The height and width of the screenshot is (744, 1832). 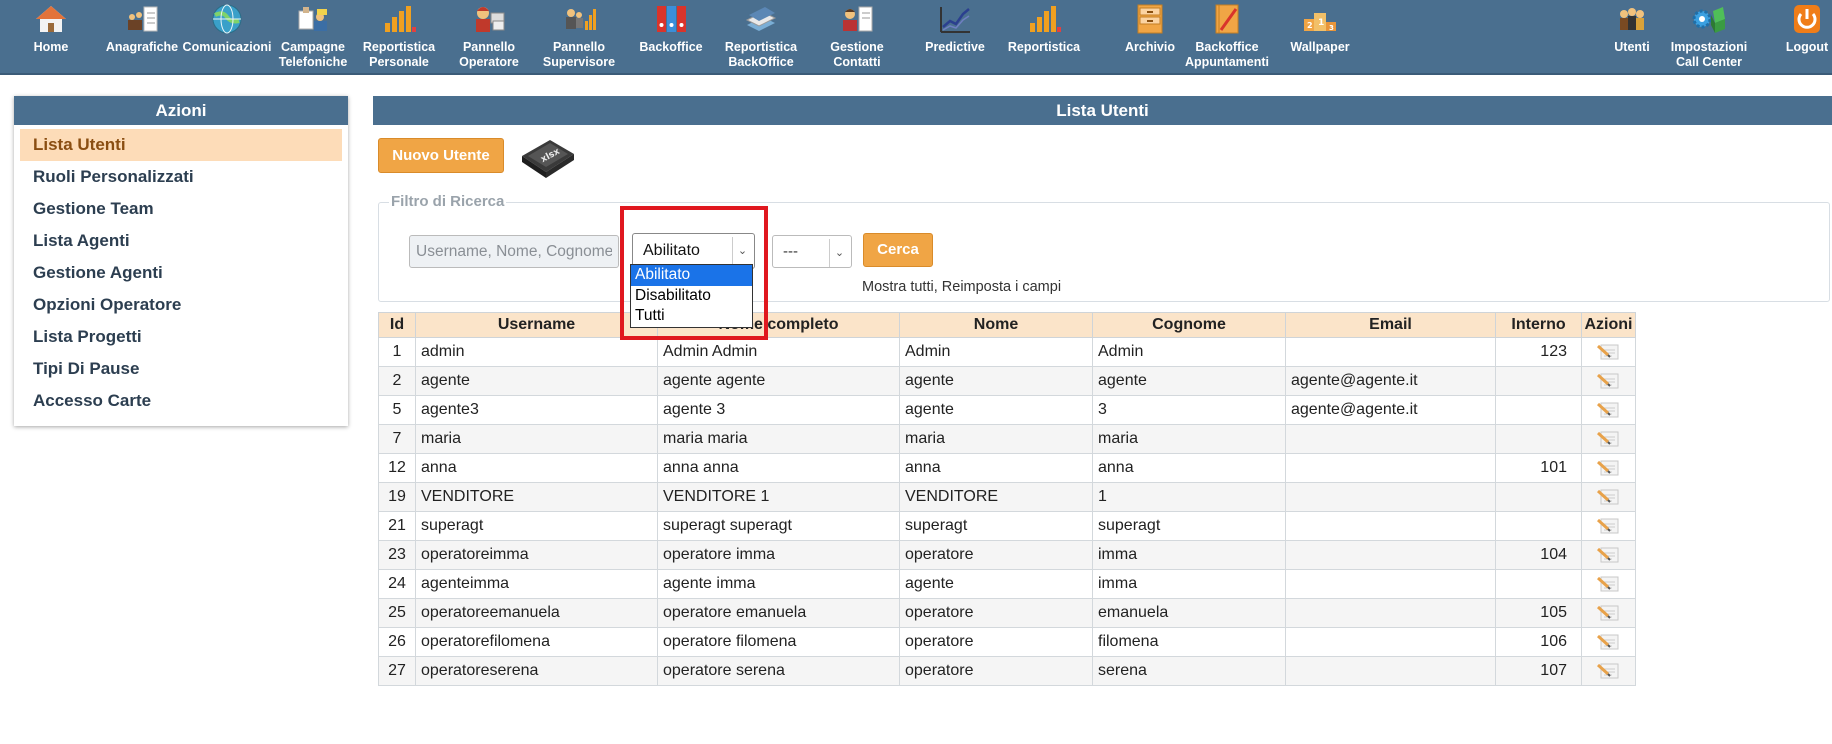 What do you see at coordinates (181, 337) in the screenshot?
I see `sidebar-item-lista-progetti: Lista Progetti` at bounding box center [181, 337].